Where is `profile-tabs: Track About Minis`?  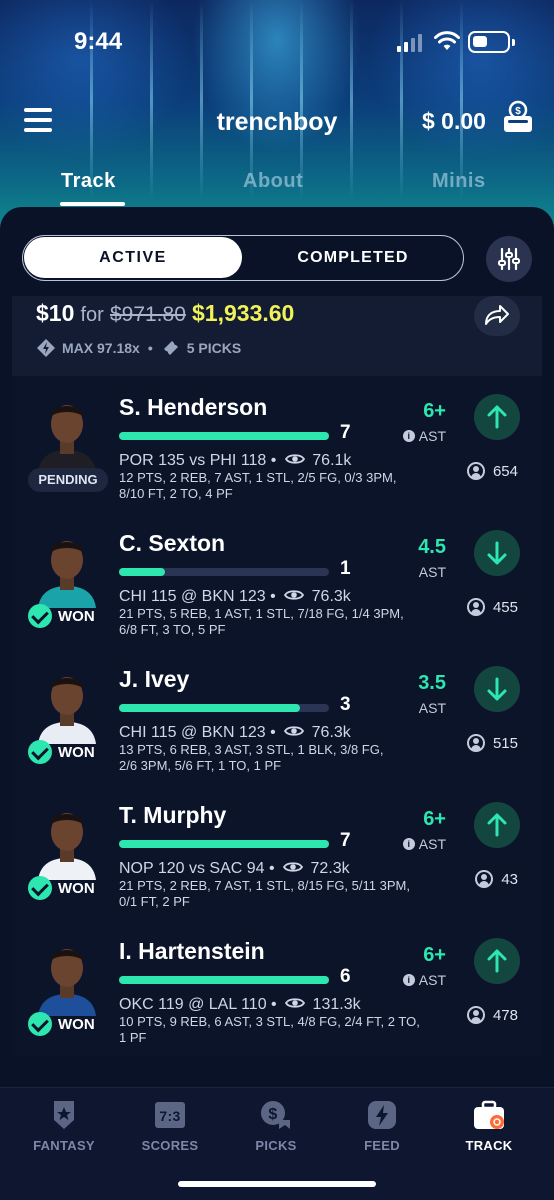 profile-tabs: Track About Minis is located at coordinates (277, 188).